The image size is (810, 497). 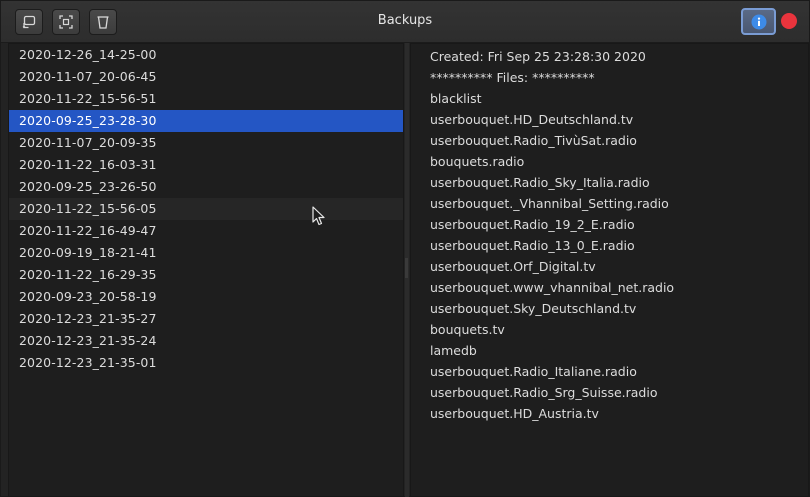 What do you see at coordinates (206, 187) in the screenshot?
I see `list-item: 2020-09-25_23-26-50` at bounding box center [206, 187].